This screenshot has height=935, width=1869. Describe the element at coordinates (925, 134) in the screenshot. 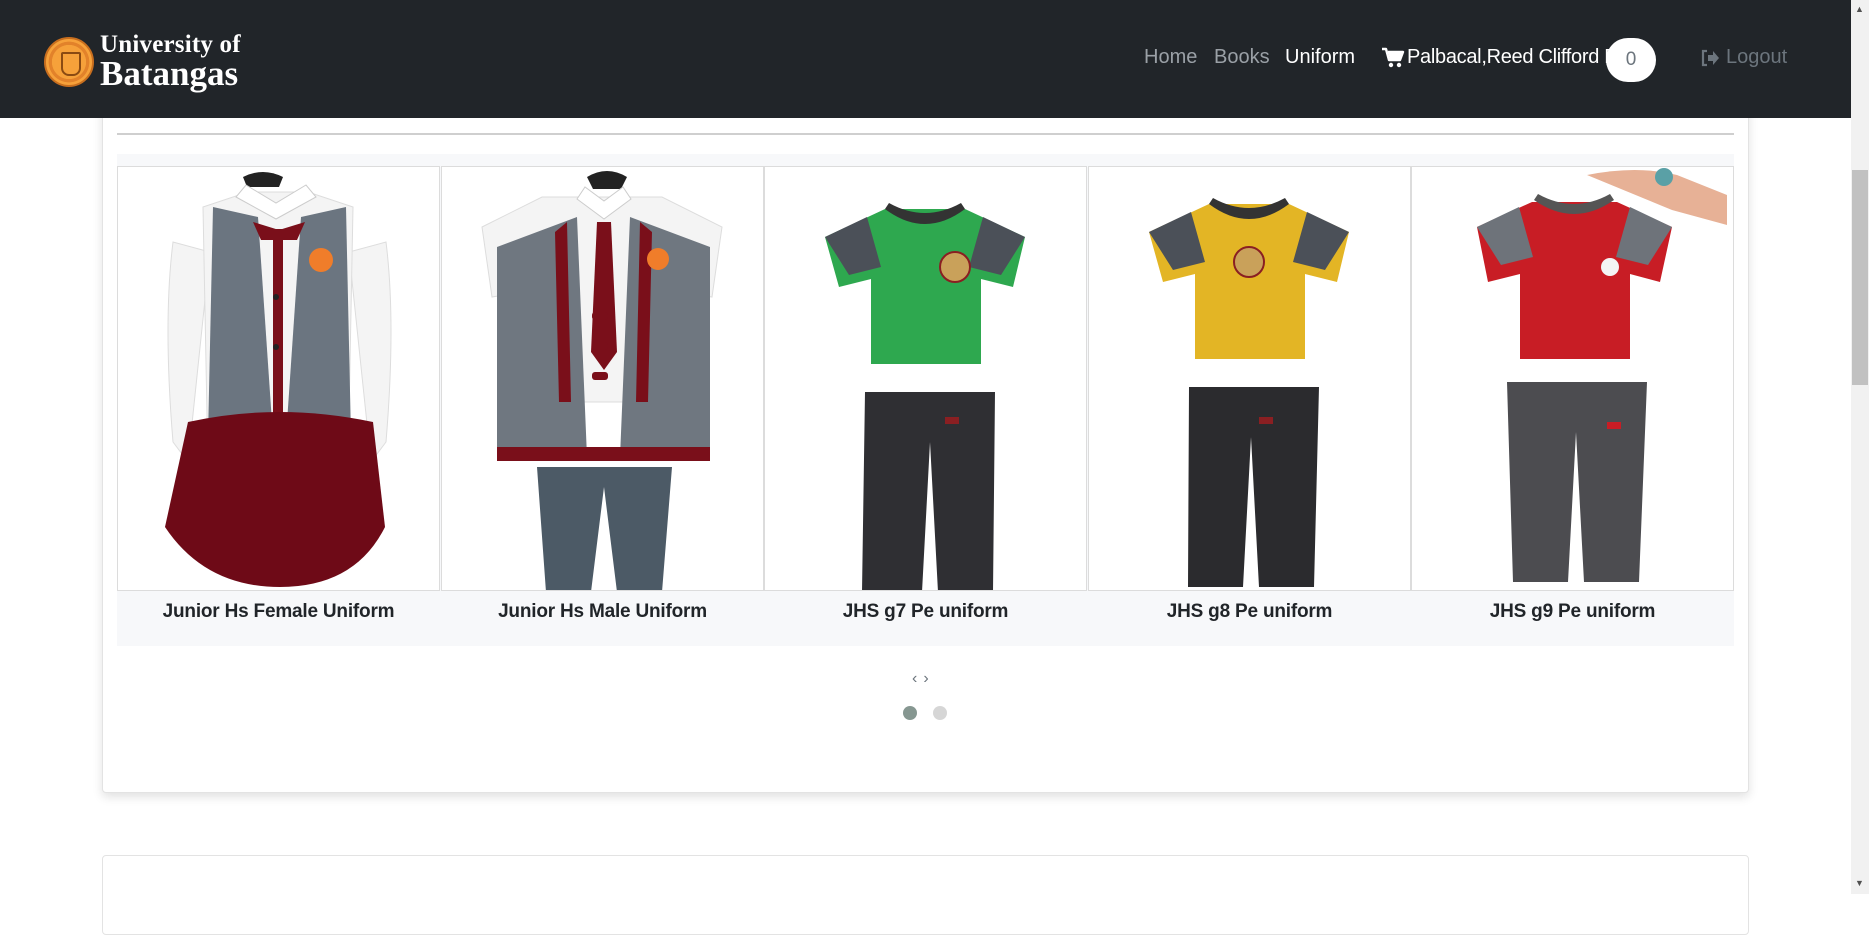

I see `section-divider` at that location.